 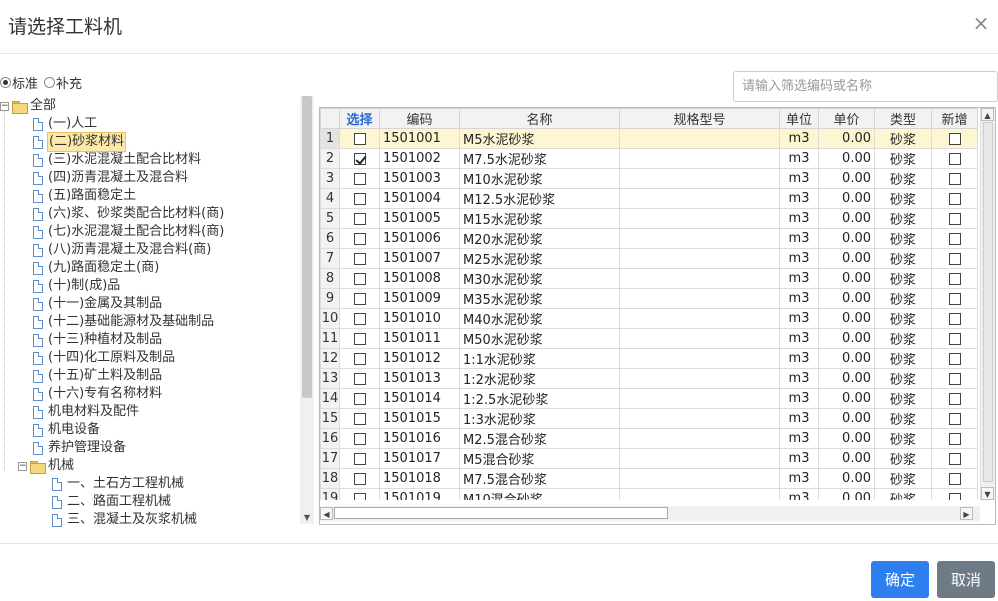 What do you see at coordinates (649, 158) in the screenshot?
I see `table-row: 2 1501002 M7.5水泥砂浆 m3 0.00 砂浆` at bounding box center [649, 158].